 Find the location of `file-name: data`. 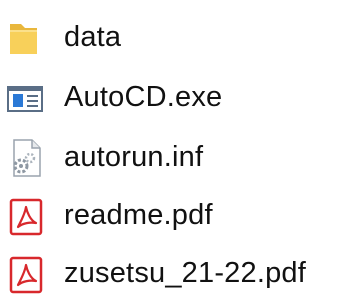

file-name: data is located at coordinates (93, 37).